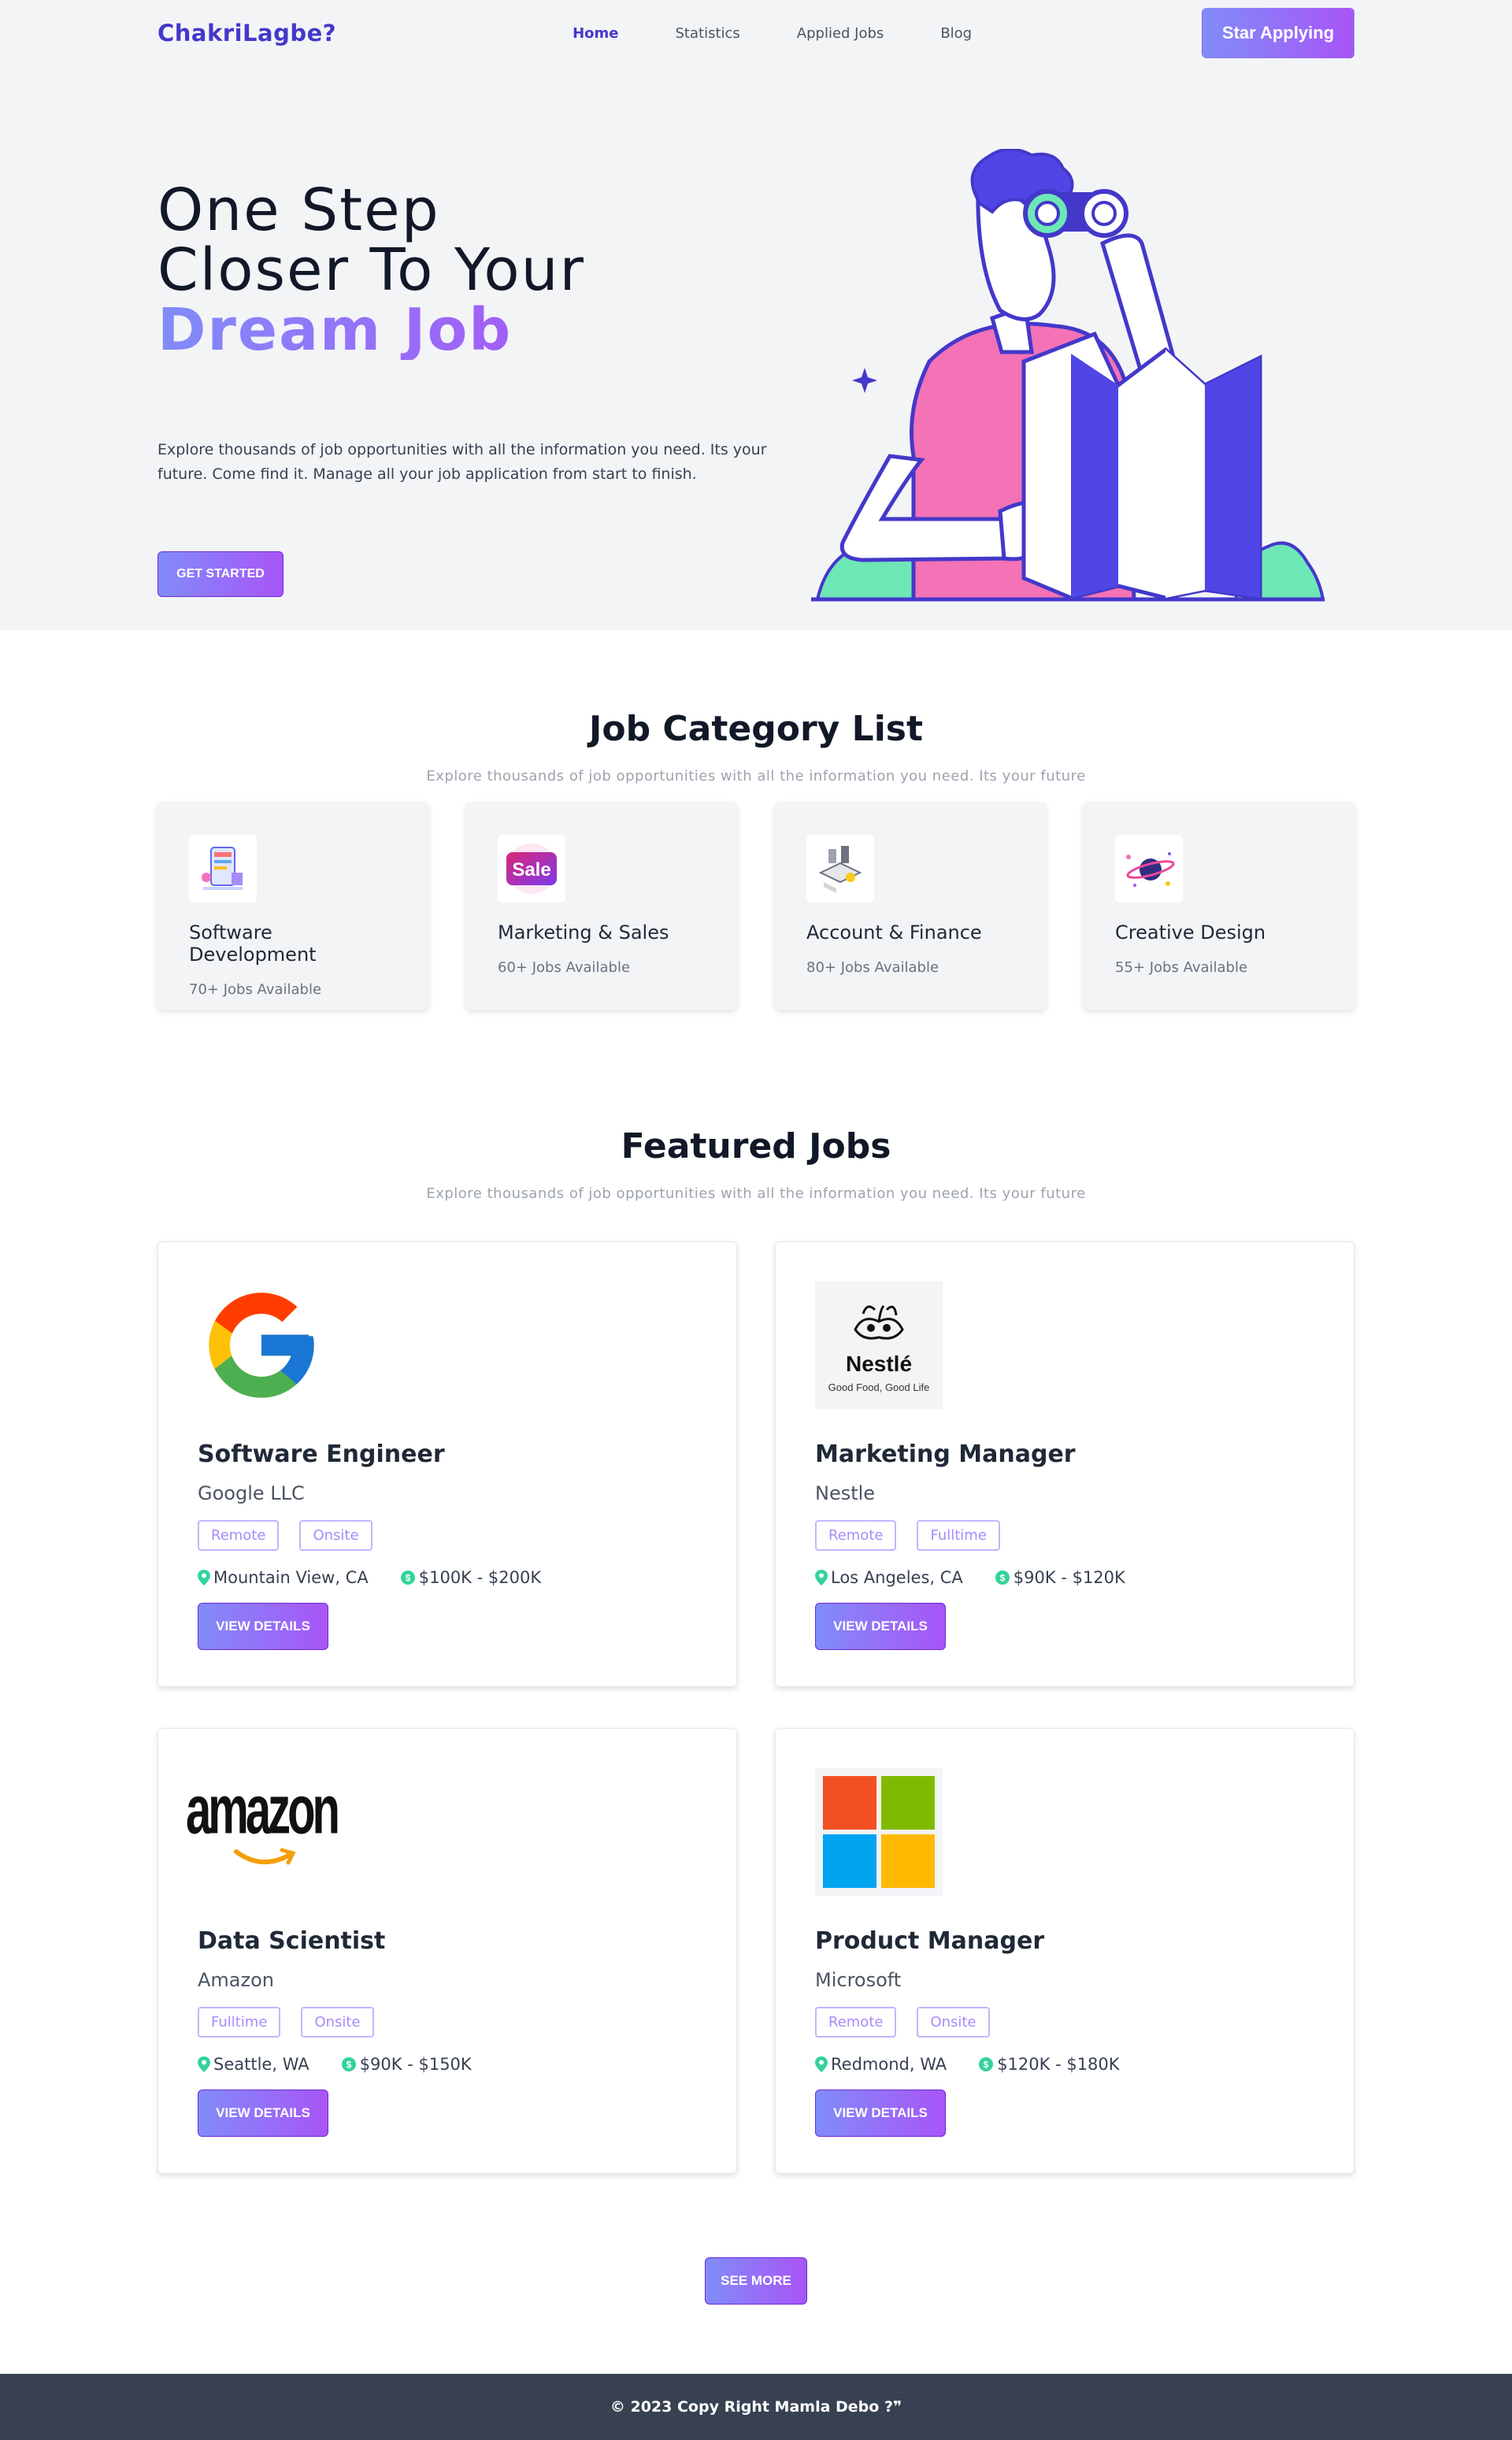  Describe the element at coordinates (371, 330) in the screenshot. I see `hero-title-highlight: Dream Job` at that location.